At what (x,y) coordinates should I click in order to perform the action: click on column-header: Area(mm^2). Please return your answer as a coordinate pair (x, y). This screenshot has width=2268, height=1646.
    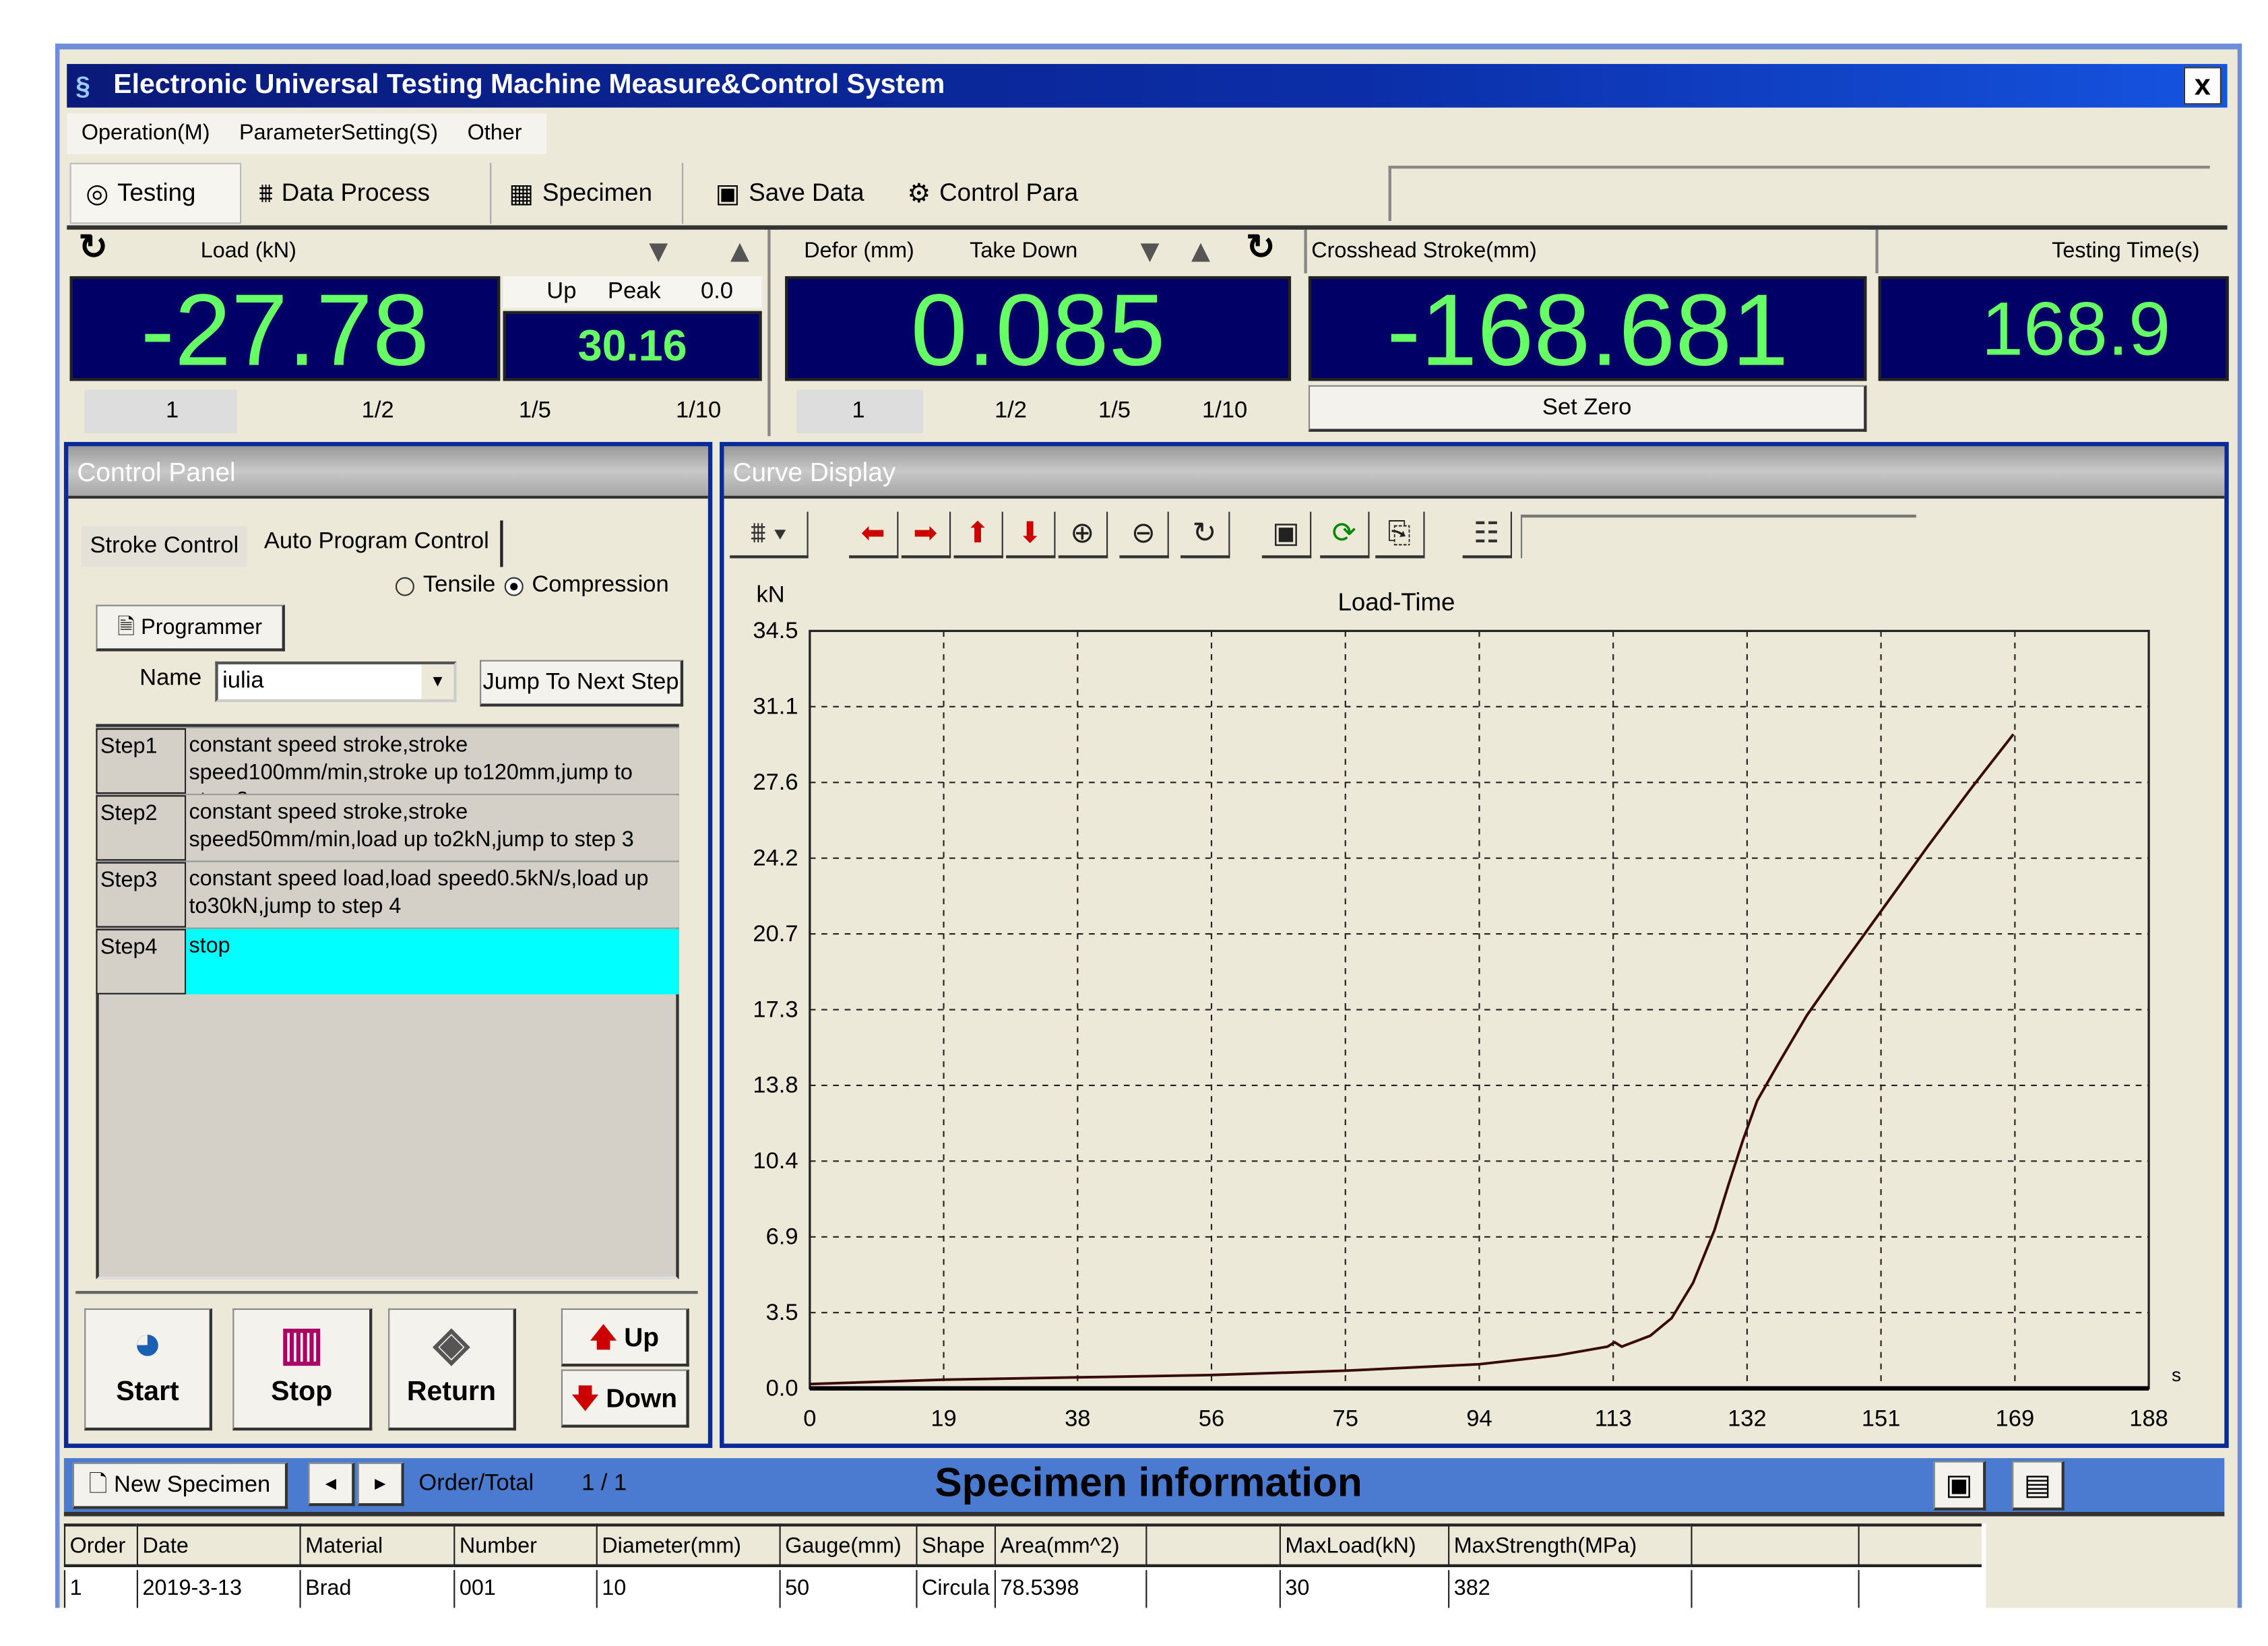
    Looking at the image, I should click on (1070, 1545).